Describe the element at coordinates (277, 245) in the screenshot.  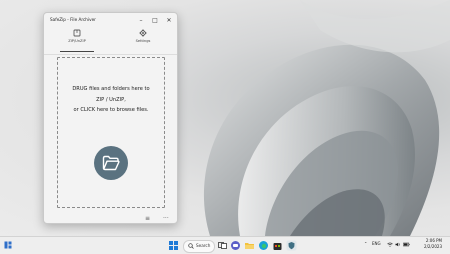
I see `store-icon` at that location.